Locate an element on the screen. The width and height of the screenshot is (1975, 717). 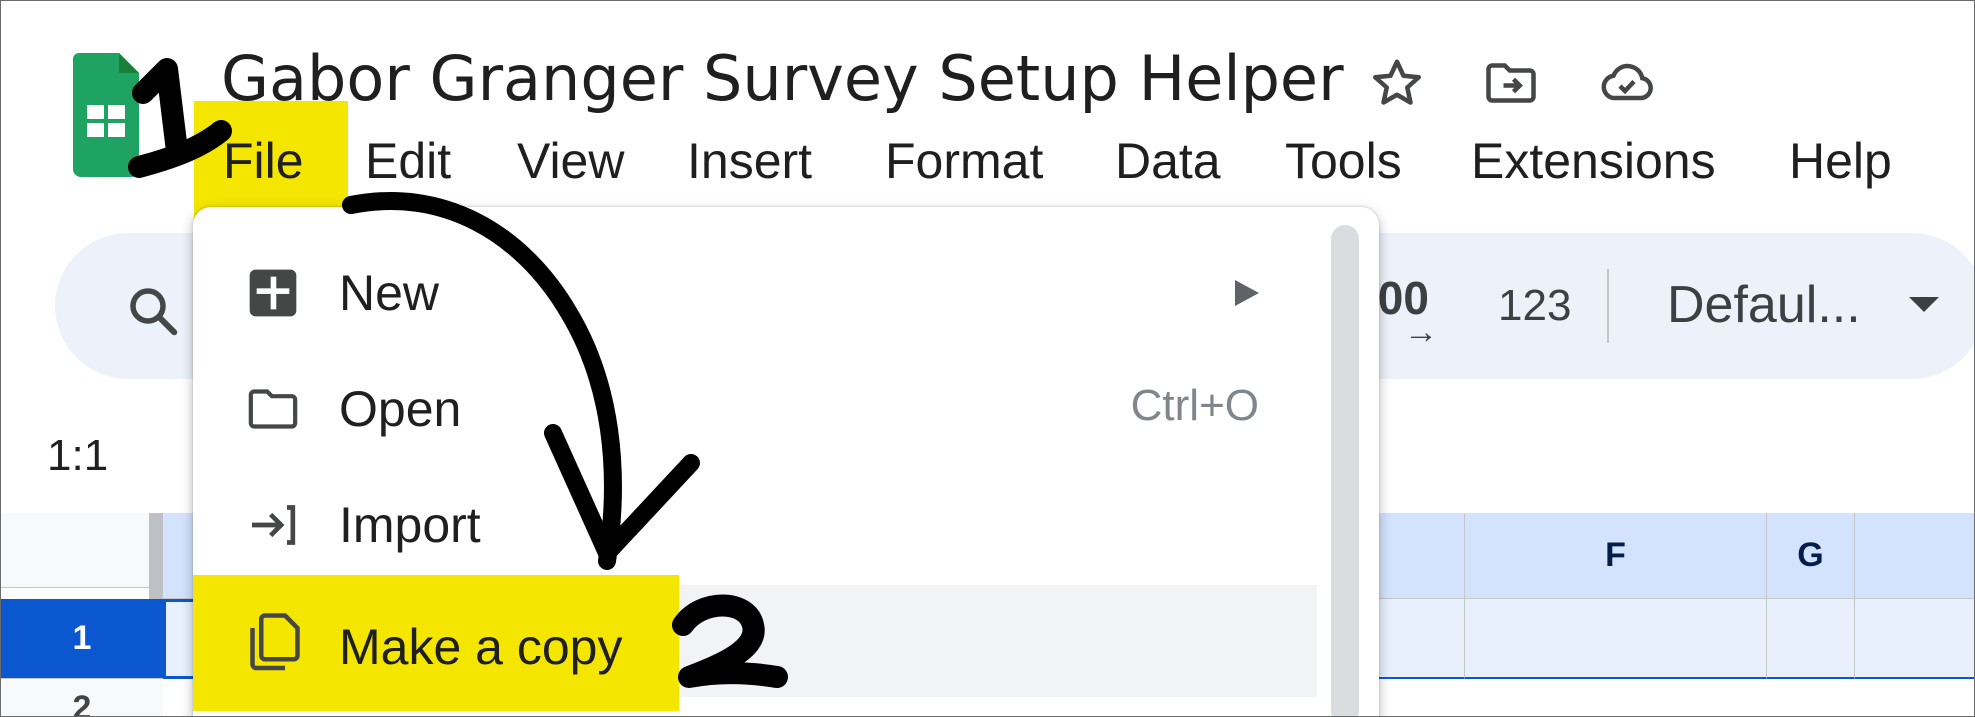
chevron-down-icon is located at coordinates (1924, 304).